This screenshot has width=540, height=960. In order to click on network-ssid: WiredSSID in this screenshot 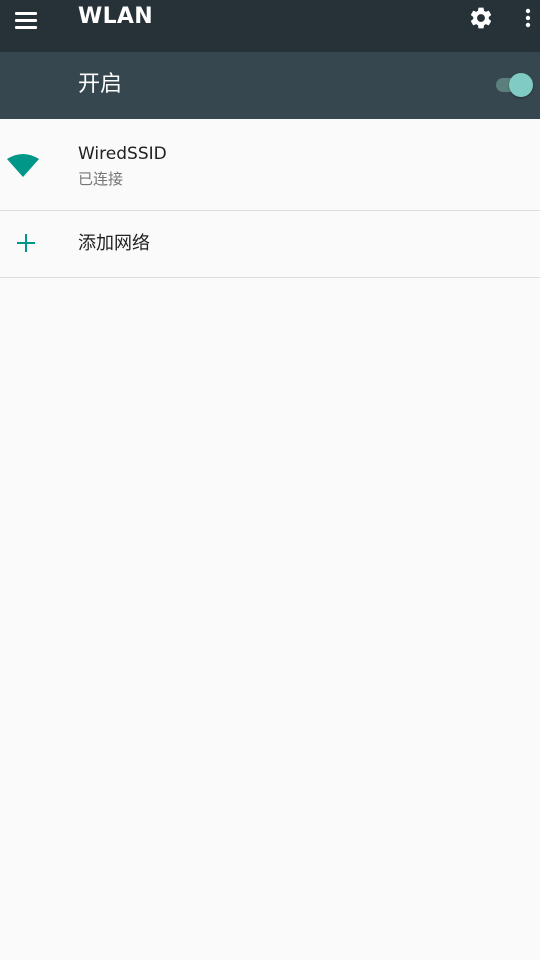, I will do `click(122, 154)`.